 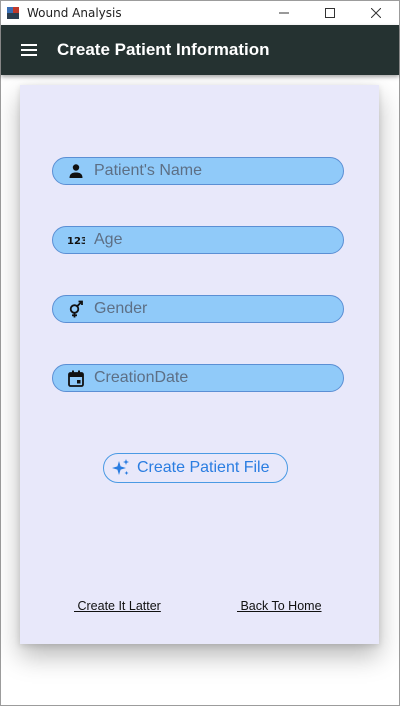 What do you see at coordinates (203, 467) in the screenshot?
I see `create-patient-file-label: Create Patient File` at bounding box center [203, 467].